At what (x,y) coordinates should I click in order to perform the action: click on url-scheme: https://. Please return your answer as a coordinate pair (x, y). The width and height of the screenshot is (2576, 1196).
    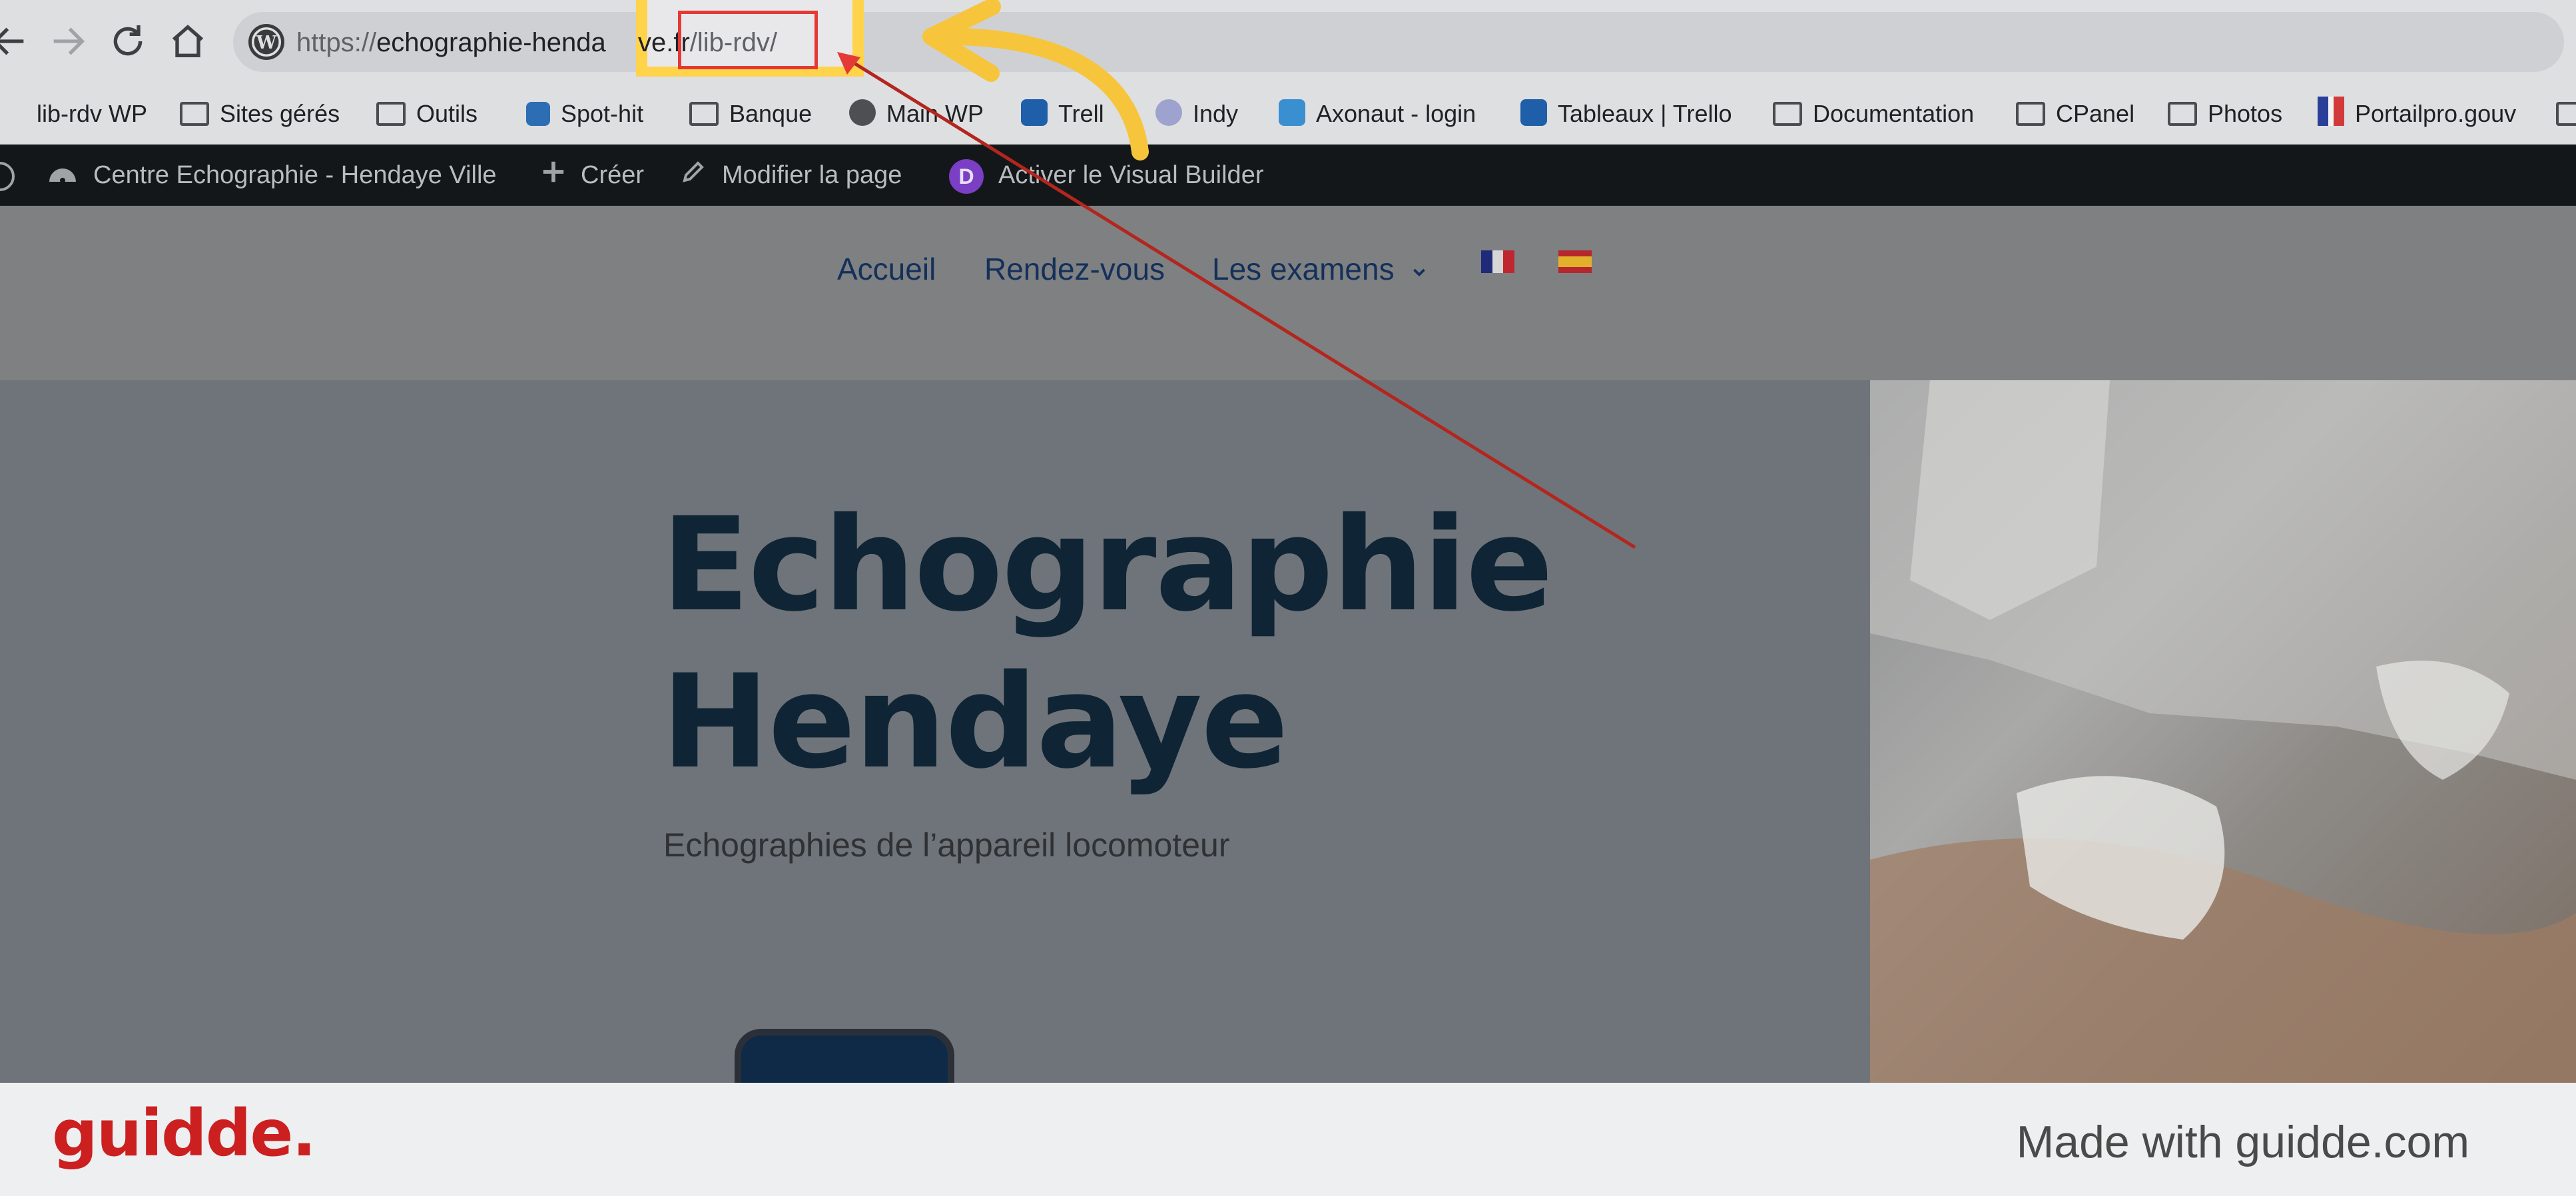
    Looking at the image, I should click on (336, 43).